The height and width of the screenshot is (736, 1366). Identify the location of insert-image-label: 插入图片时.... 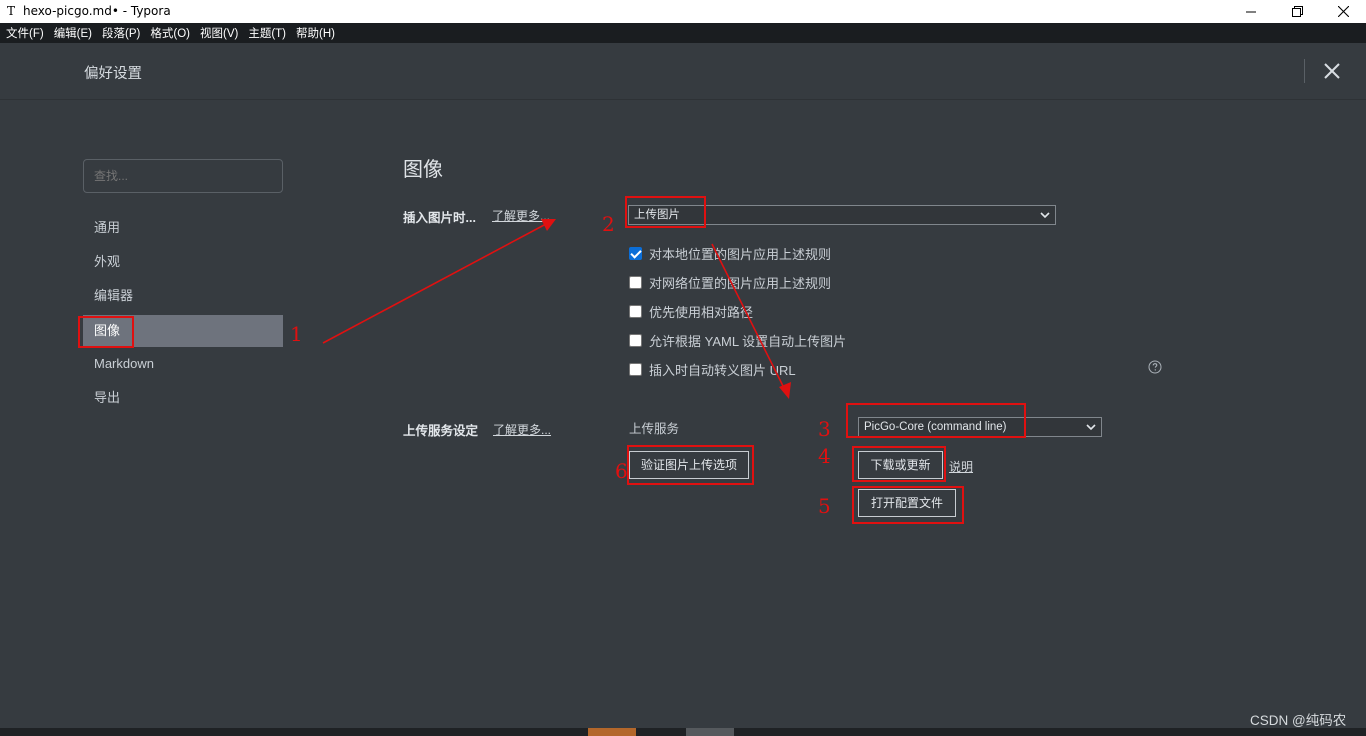
(439, 218).